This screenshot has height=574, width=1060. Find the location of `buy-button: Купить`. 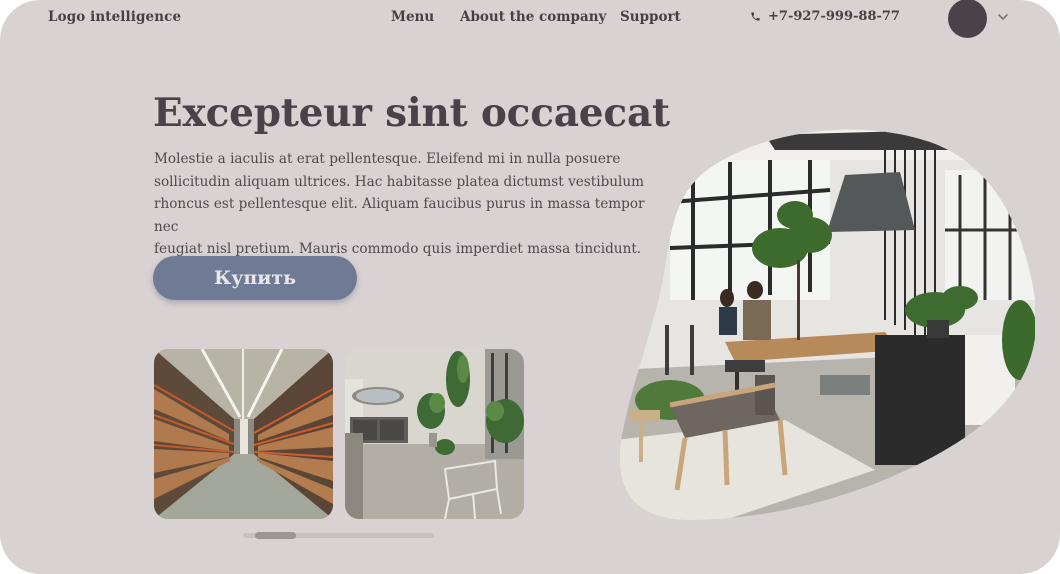

buy-button: Купить is located at coordinates (255, 278).